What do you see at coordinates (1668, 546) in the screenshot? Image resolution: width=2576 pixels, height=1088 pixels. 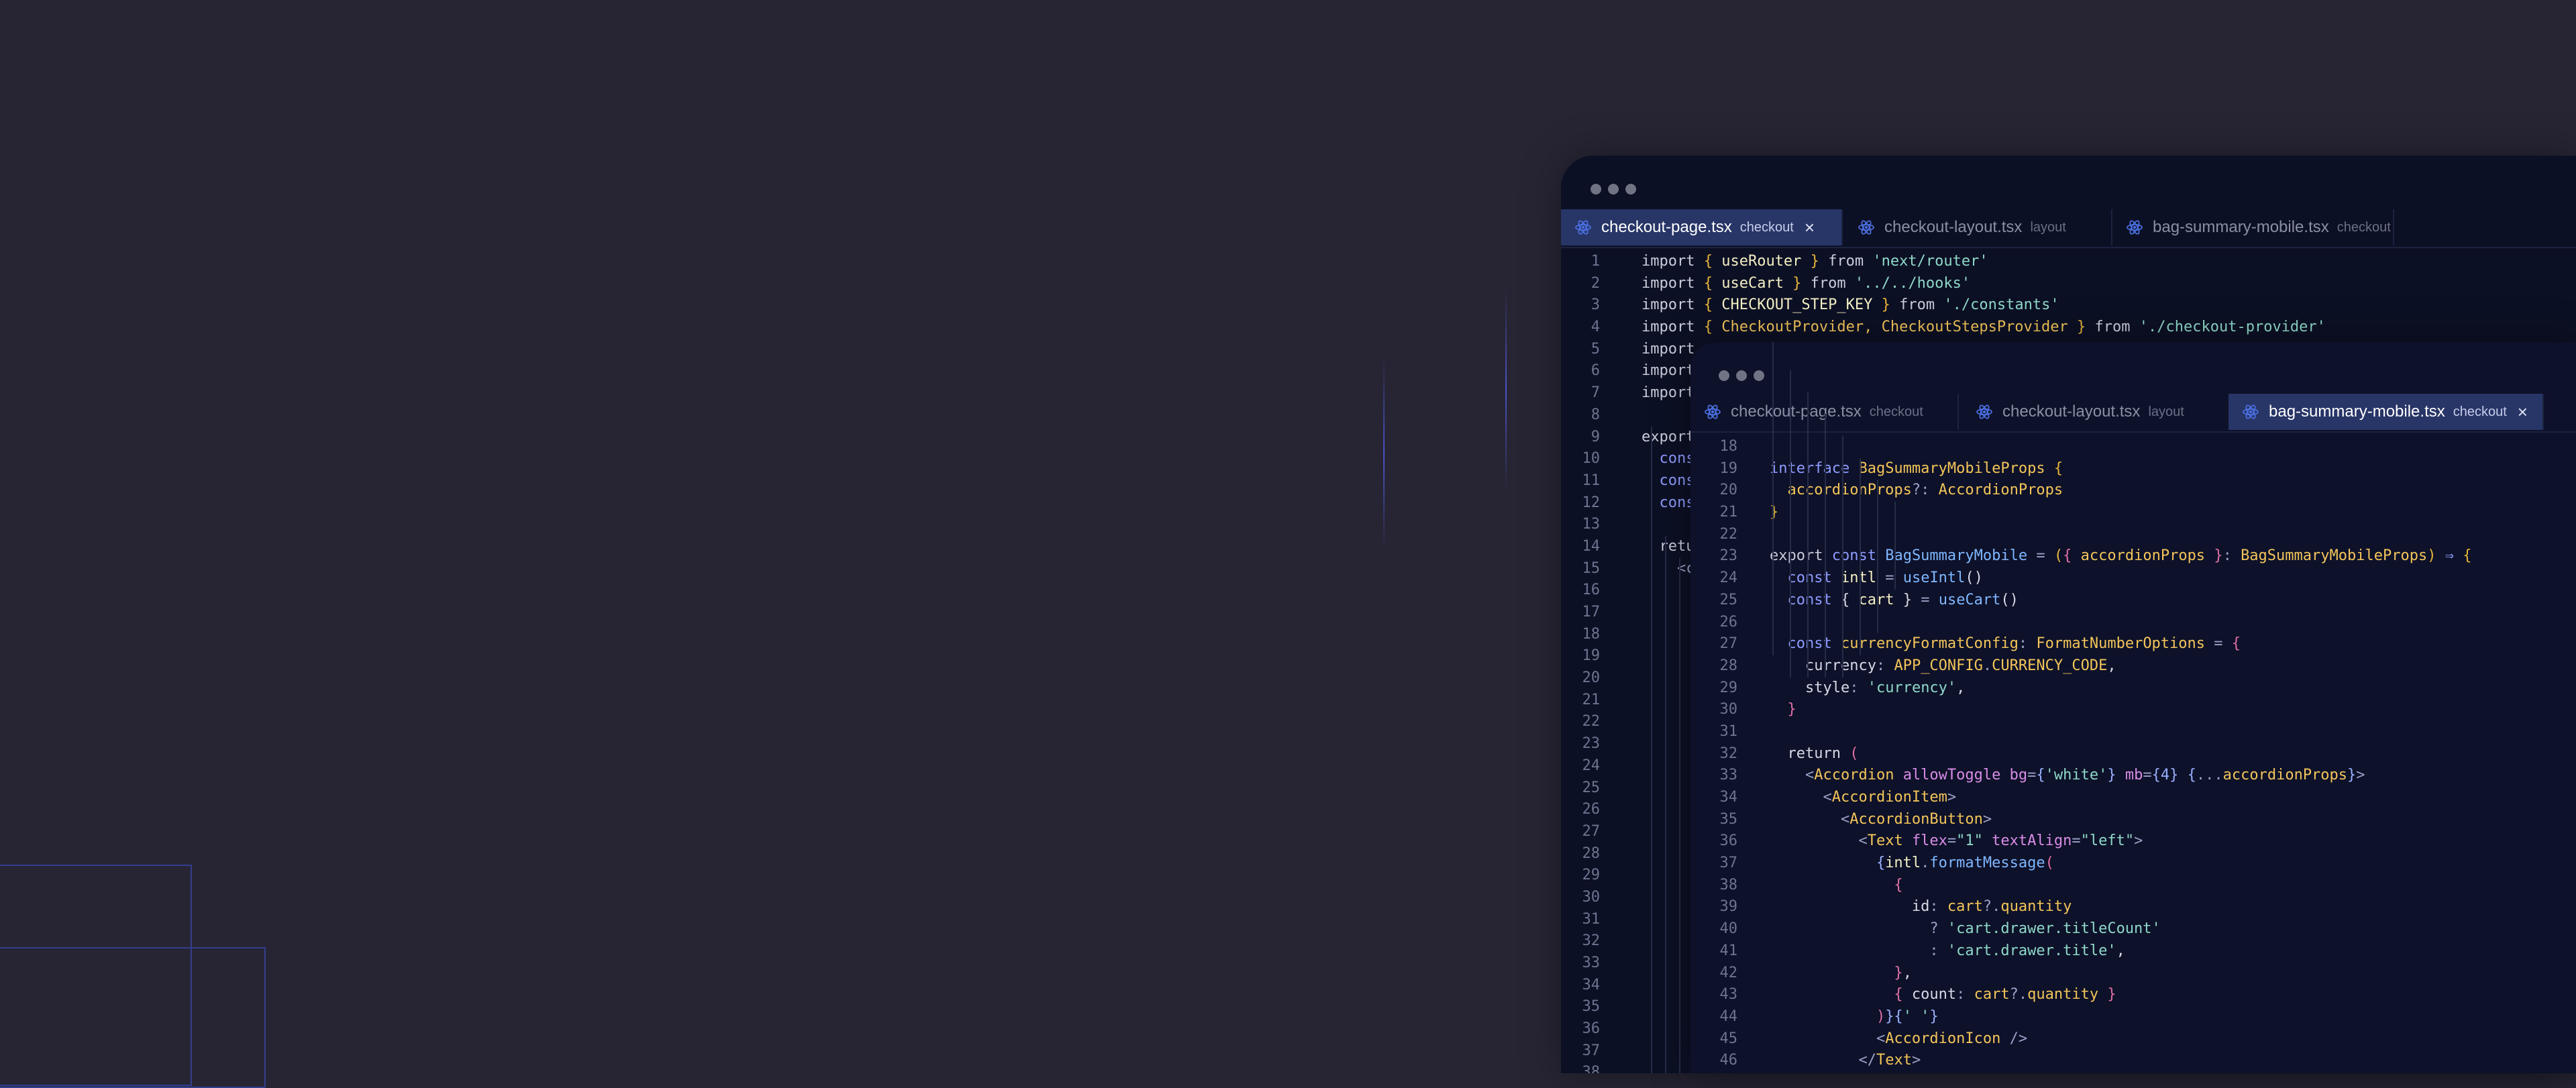 I see `code-token: retu` at bounding box center [1668, 546].